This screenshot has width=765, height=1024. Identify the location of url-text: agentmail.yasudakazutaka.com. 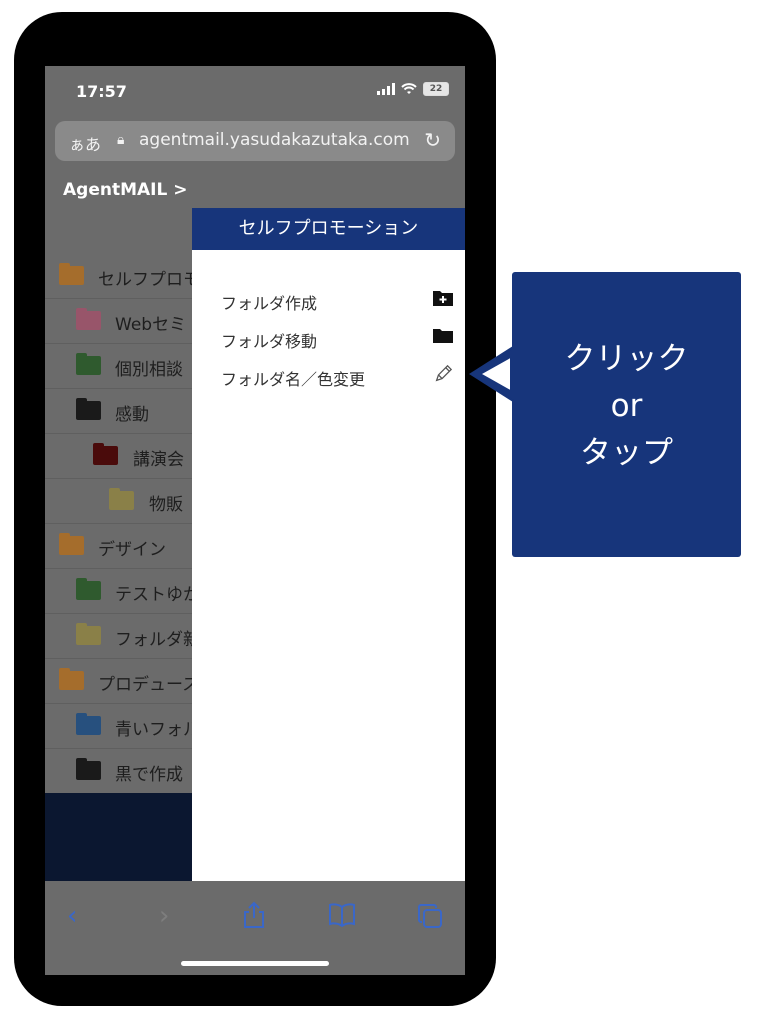
(274, 140).